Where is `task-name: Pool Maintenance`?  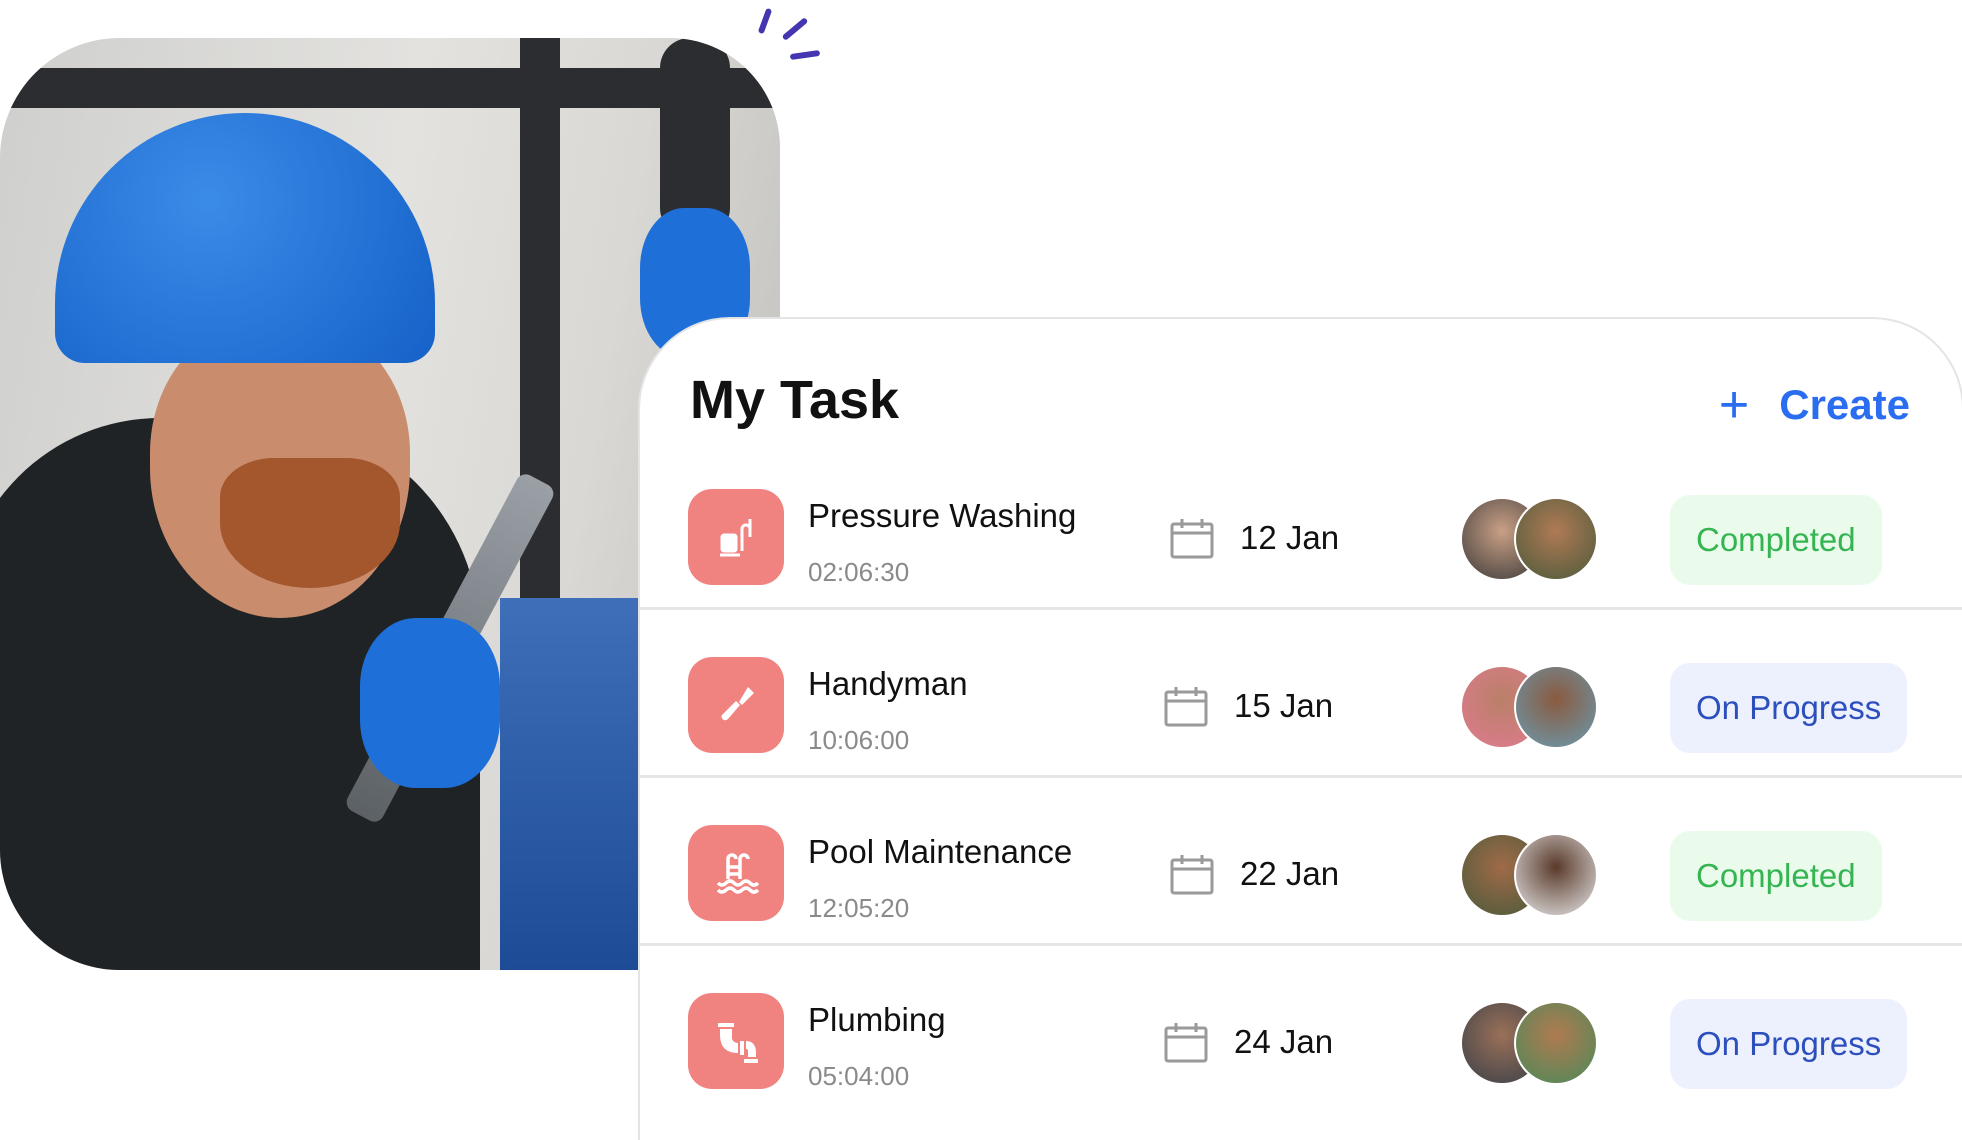 task-name: Pool Maintenance is located at coordinates (940, 851).